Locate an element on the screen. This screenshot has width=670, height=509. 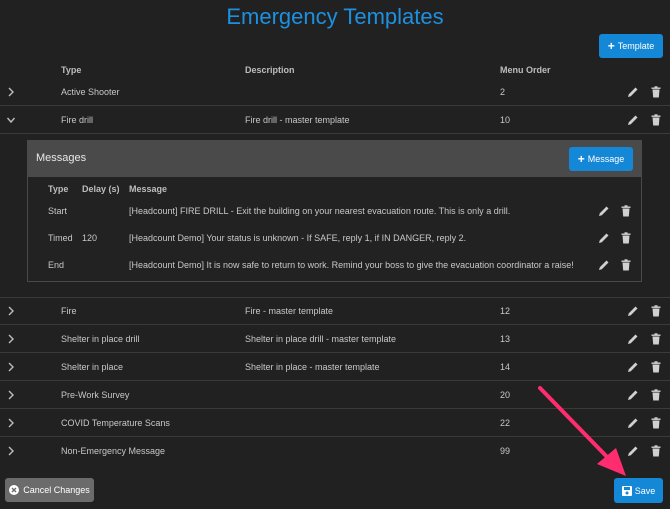
messages-panel-header: Messages + Message is located at coordinates (334, 159).